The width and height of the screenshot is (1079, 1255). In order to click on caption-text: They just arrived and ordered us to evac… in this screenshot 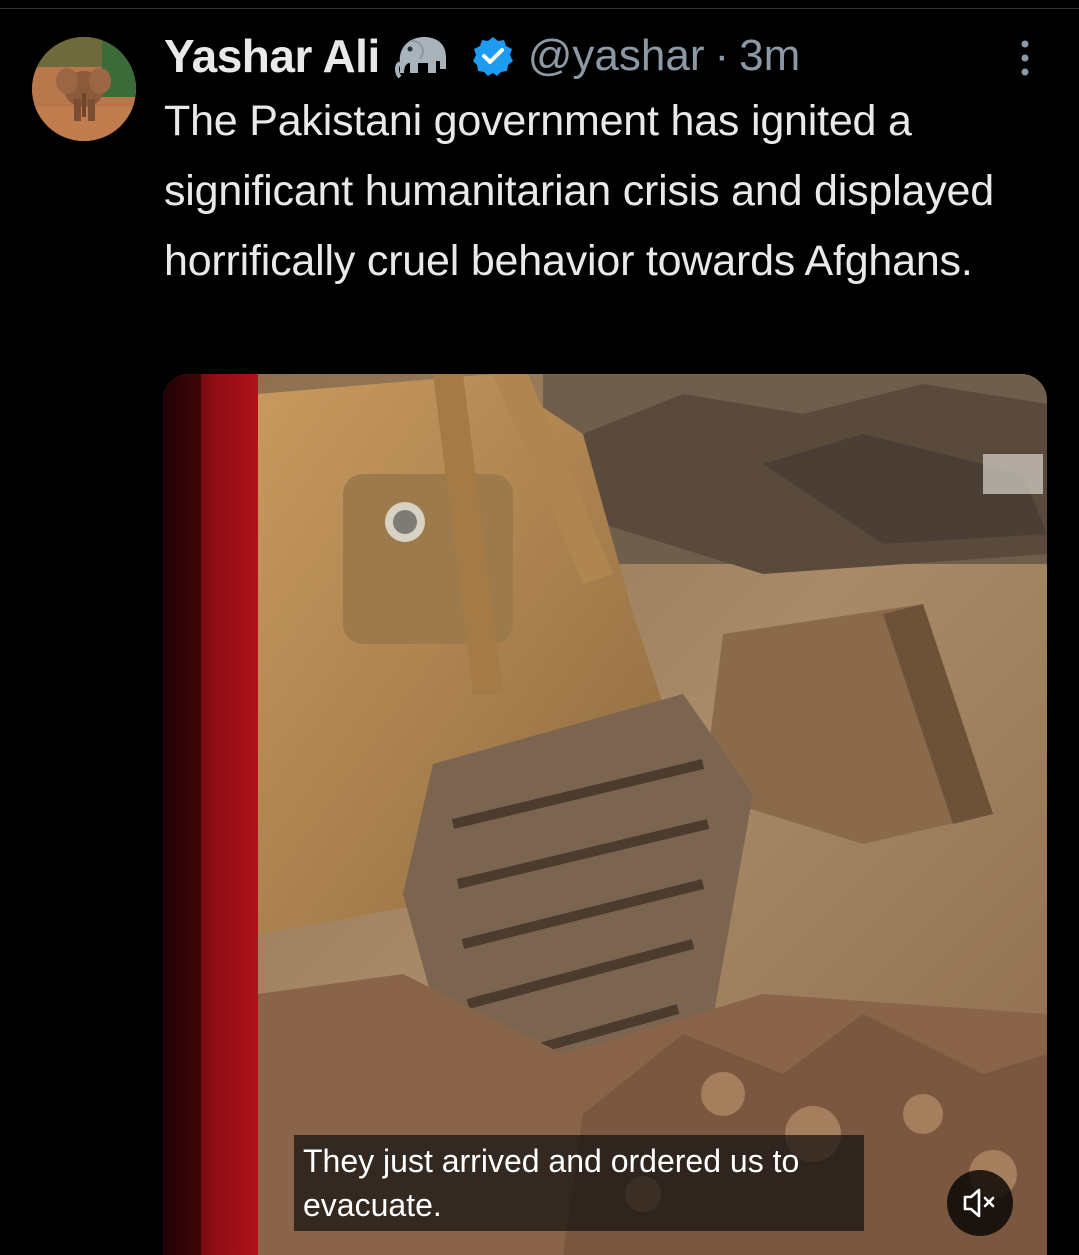, I will do `click(551, 1183)`.